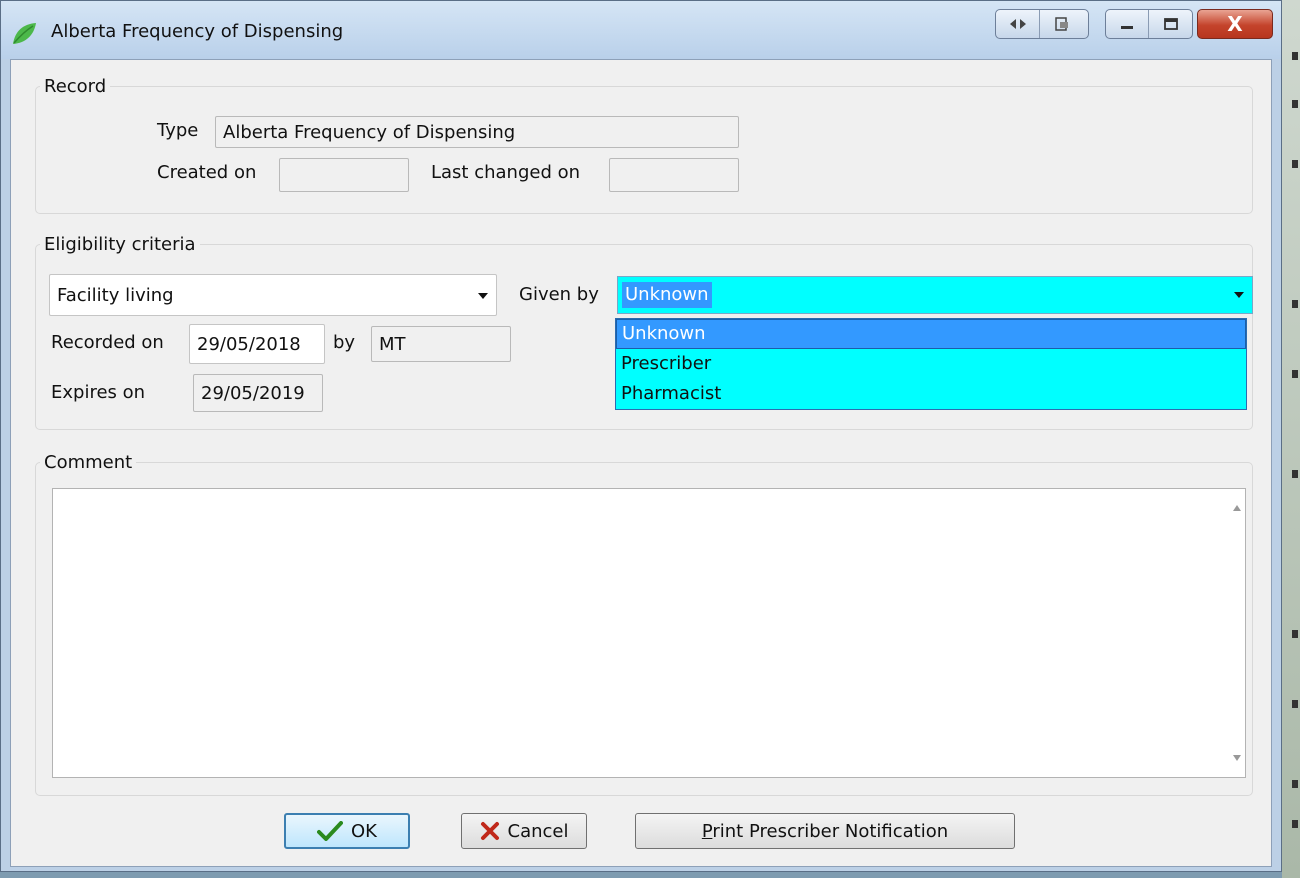 Image resolution: width=1300 pixels, height=878 pixels. What do you see at coordinates (707, 831) in the screenshot?
I see `print-mnemonic: P` at bounding box center [707, 831].